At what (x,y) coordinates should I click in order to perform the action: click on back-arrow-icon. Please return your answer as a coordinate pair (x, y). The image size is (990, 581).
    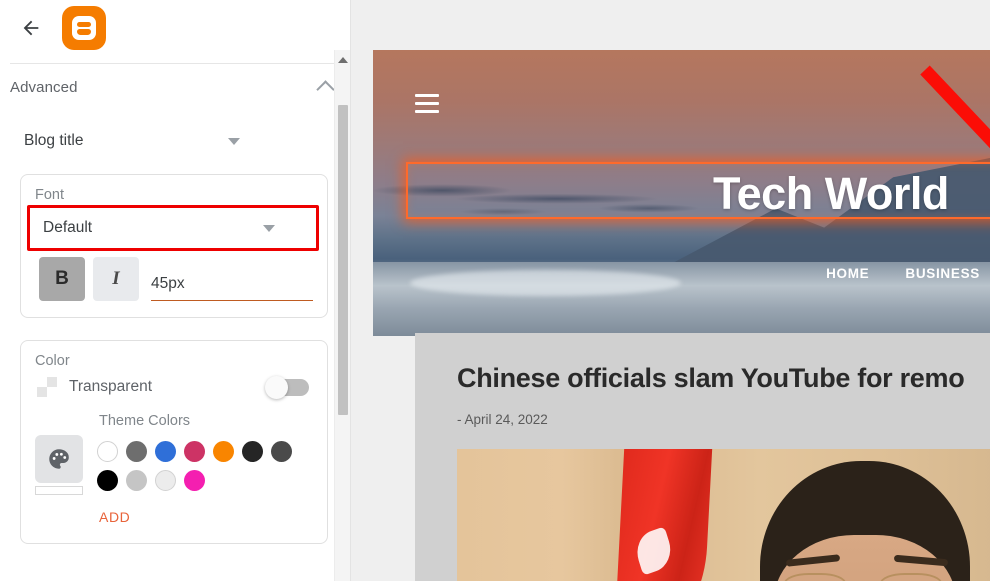
    Looking at the image, I should click on (31, 28).